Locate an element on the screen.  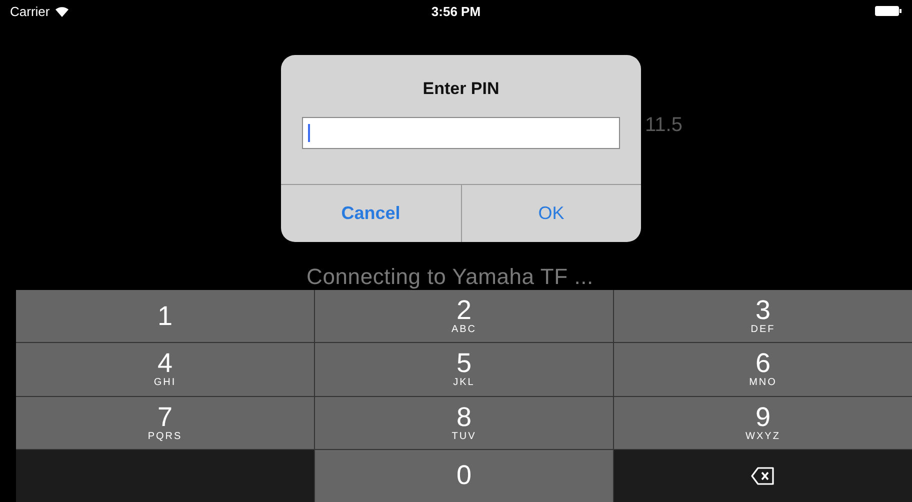
carrier-label: Carrier is located at coordinates (30, 11).